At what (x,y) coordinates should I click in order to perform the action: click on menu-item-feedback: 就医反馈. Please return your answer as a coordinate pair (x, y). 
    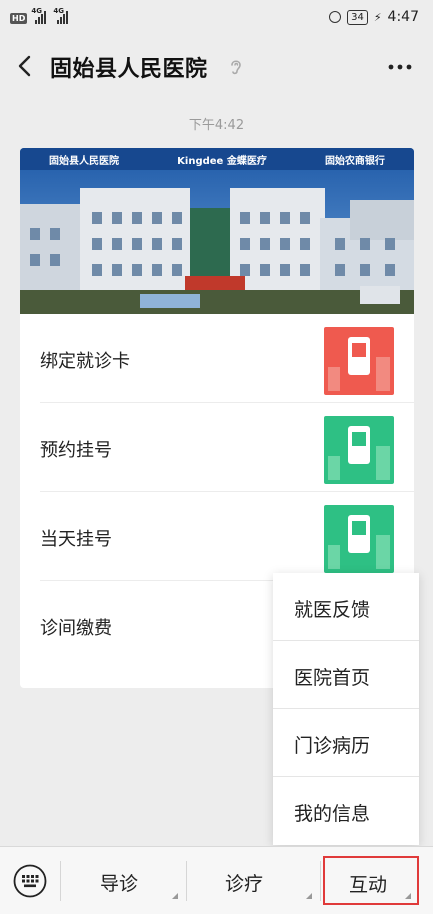
    Looking at the image, I should click on (346, 607).